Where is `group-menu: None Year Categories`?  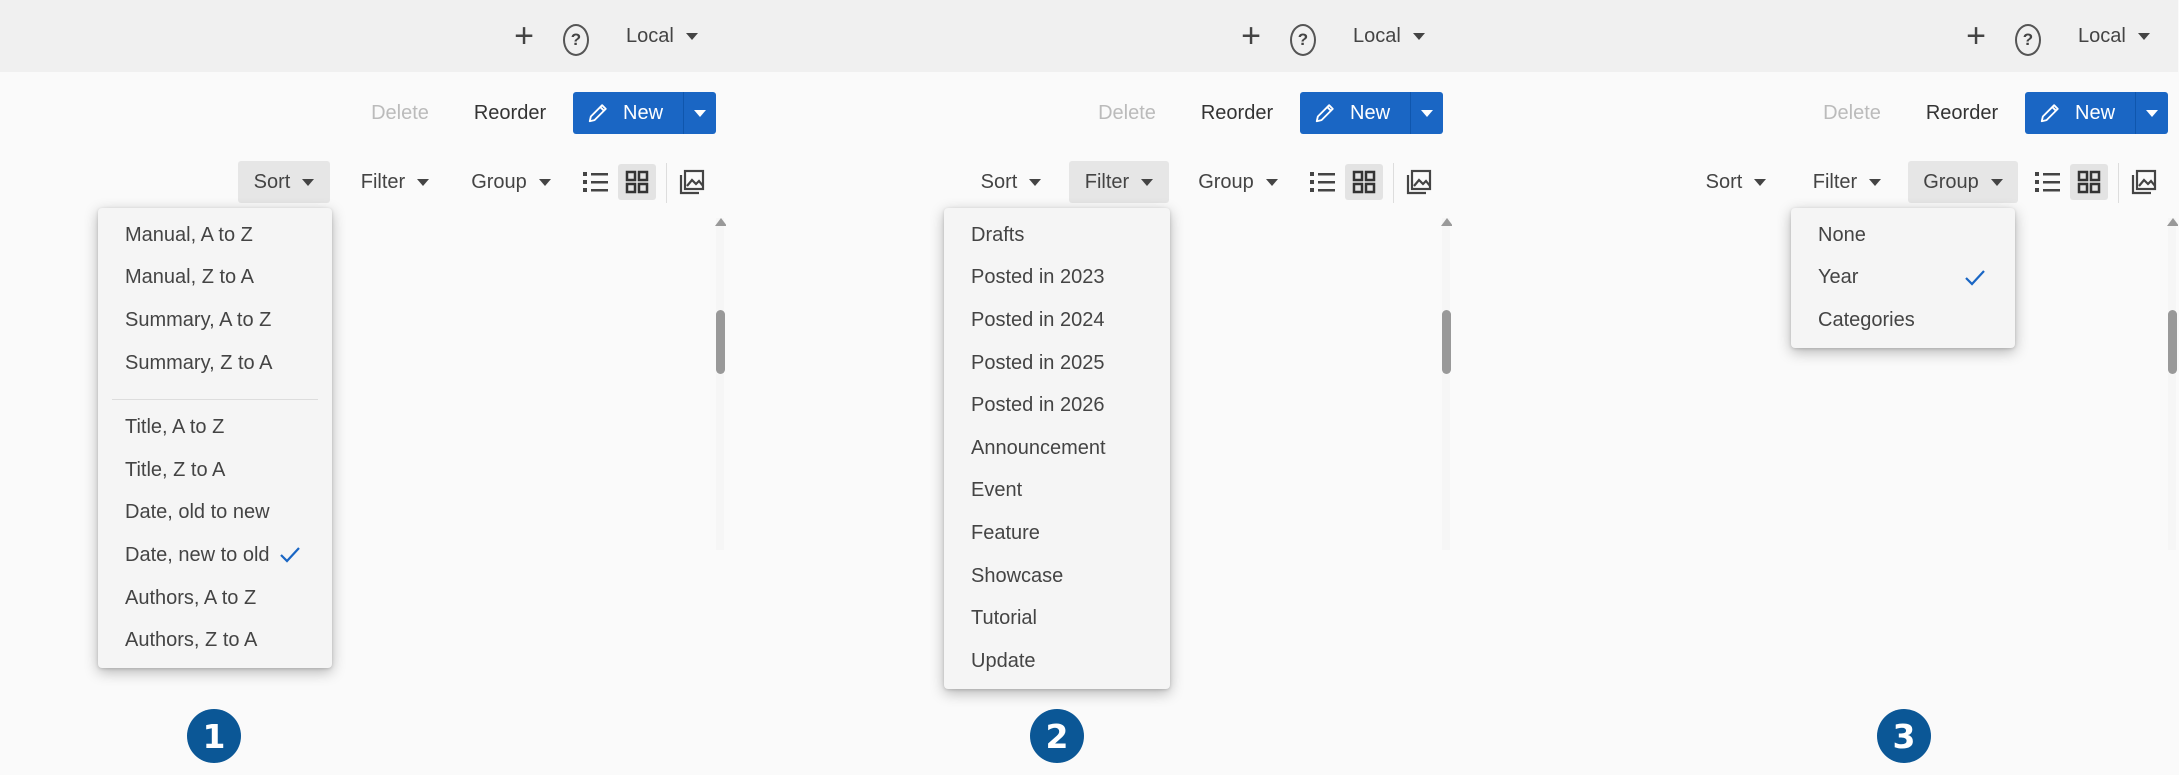
group-menu: None Year Categories is located at coordinates (1903, 278).